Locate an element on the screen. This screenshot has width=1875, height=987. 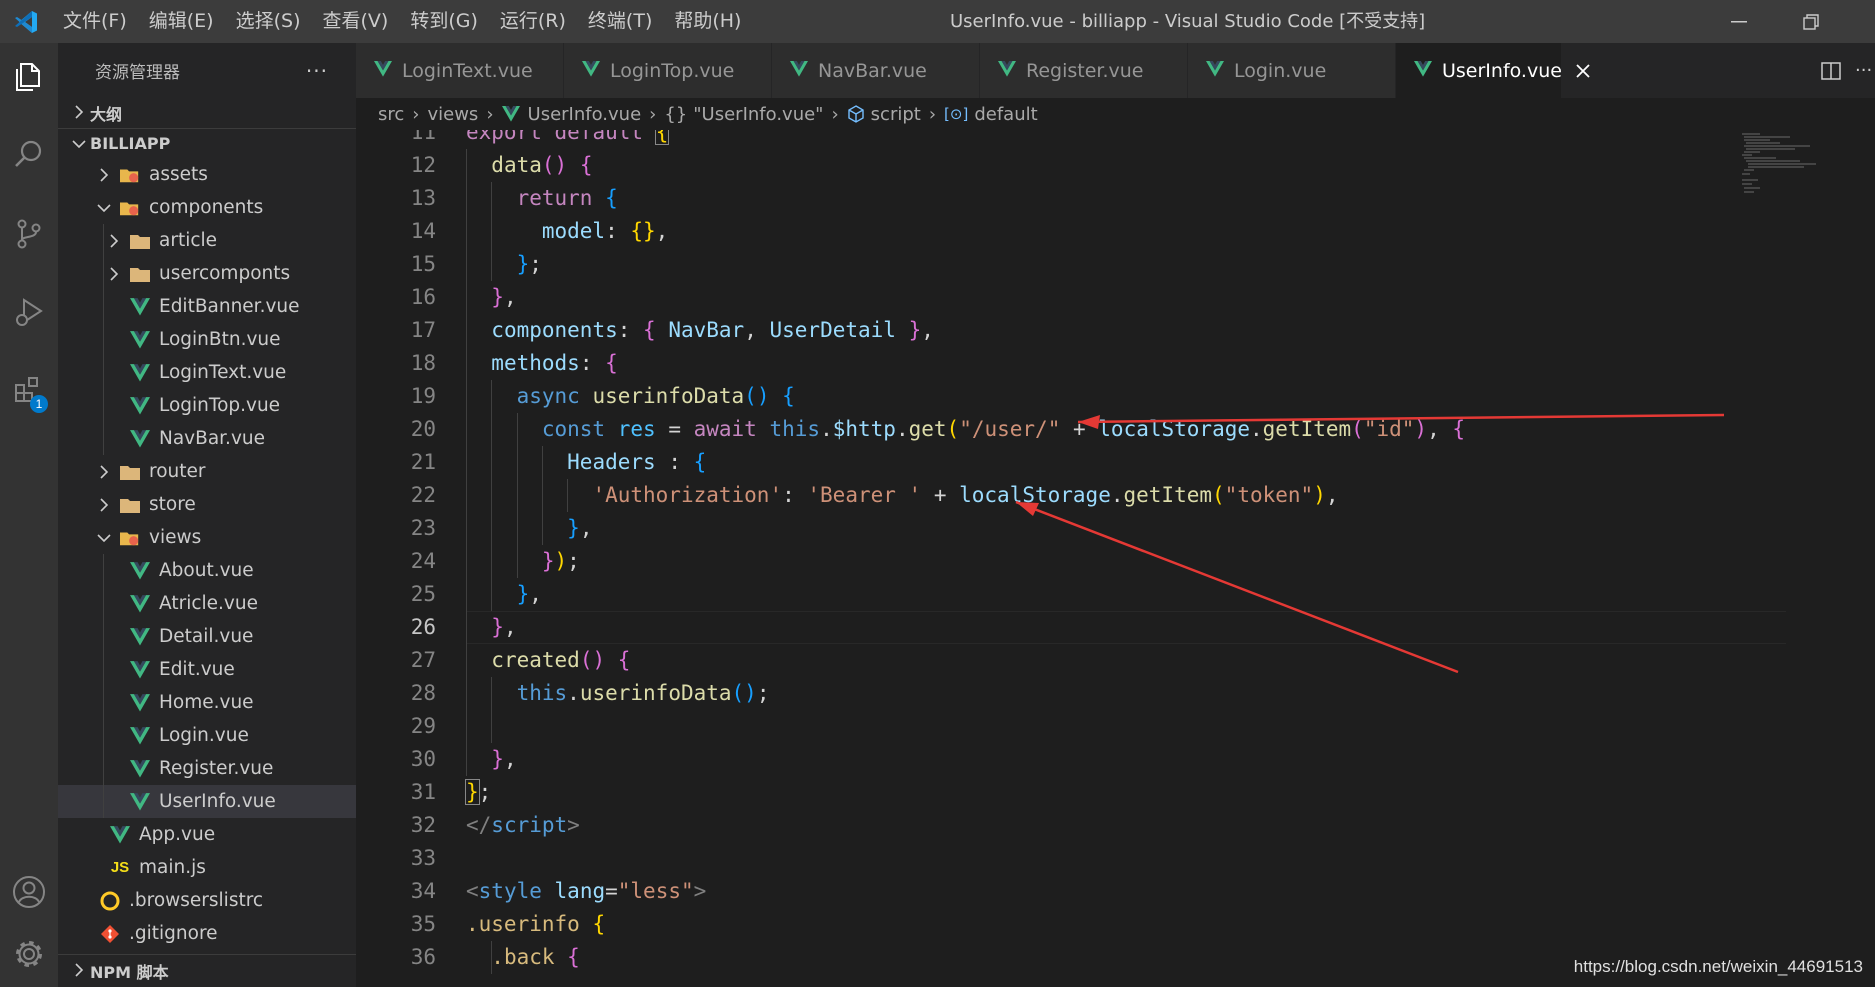
tree-file: EditBanner.vue is located at coordinates (207, 306).